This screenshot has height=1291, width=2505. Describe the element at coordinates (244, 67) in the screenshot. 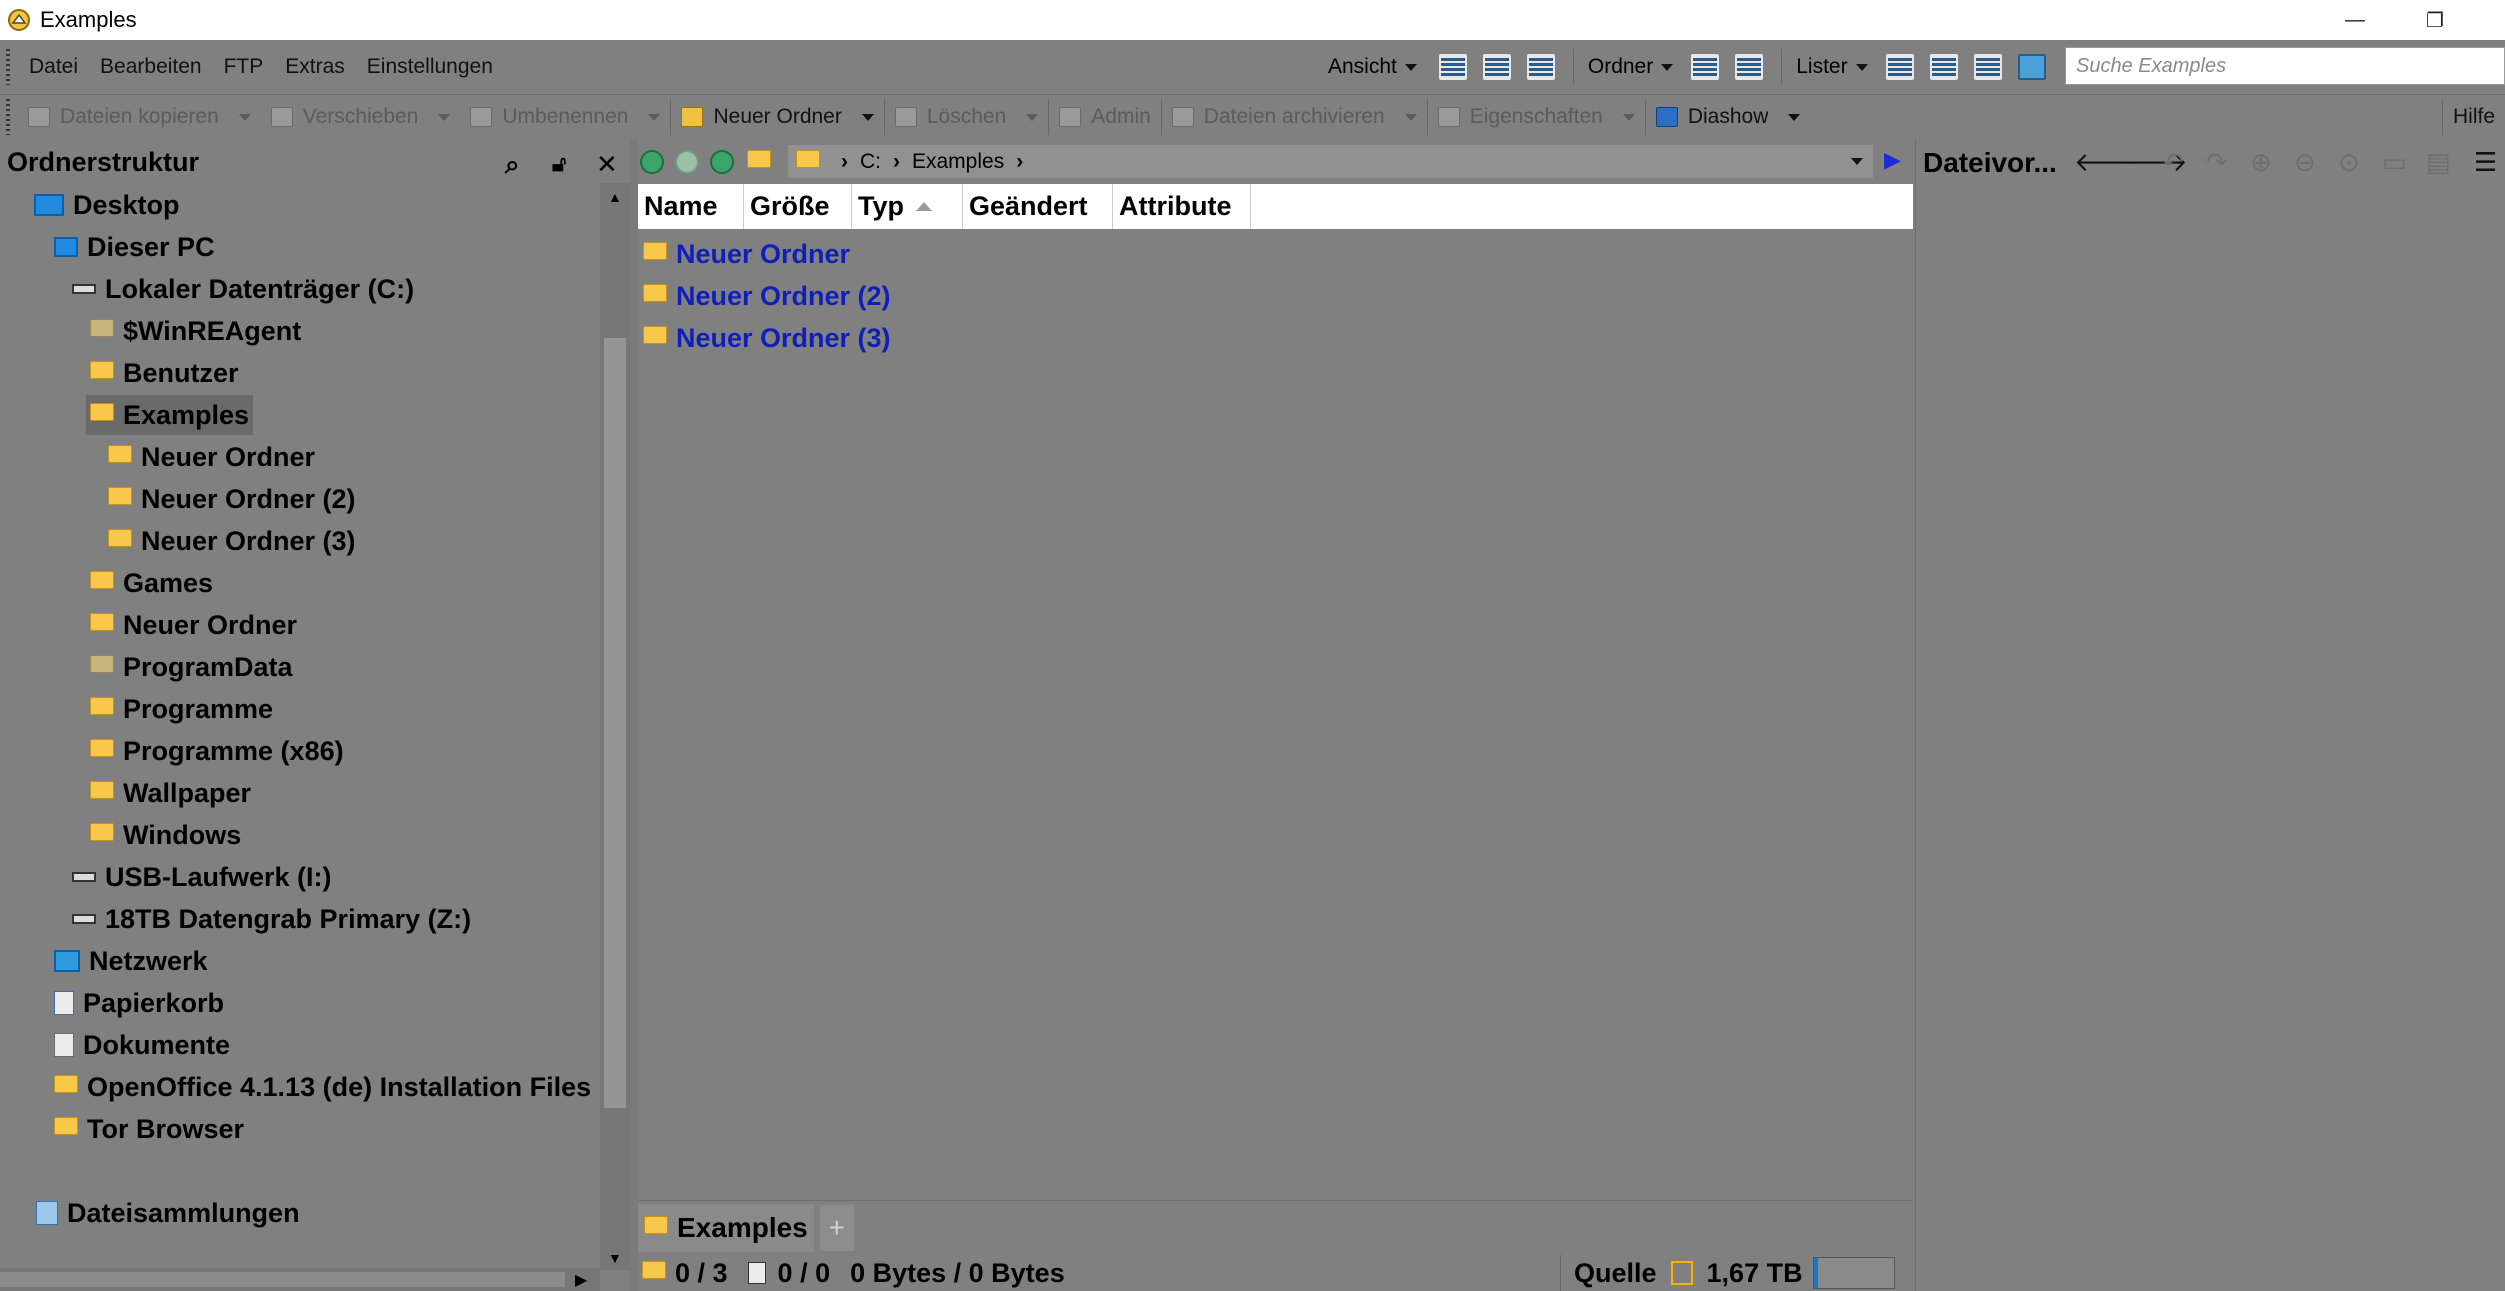

I see `menu-ftp: FTP` at that location.